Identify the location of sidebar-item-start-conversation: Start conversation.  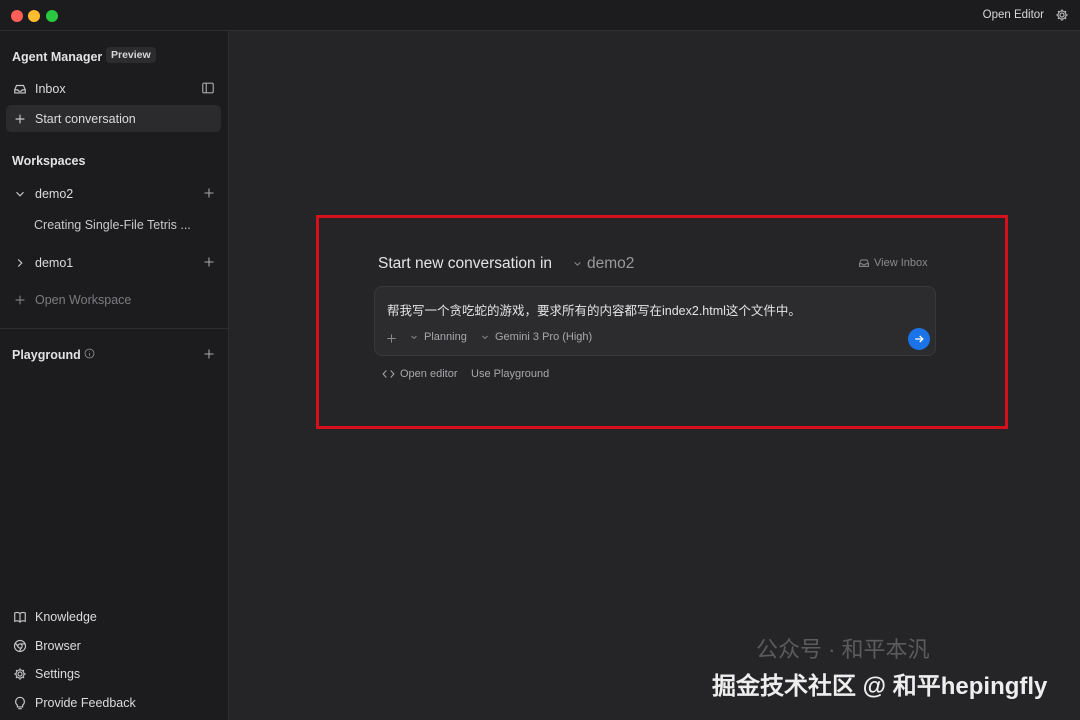
(113, 118).